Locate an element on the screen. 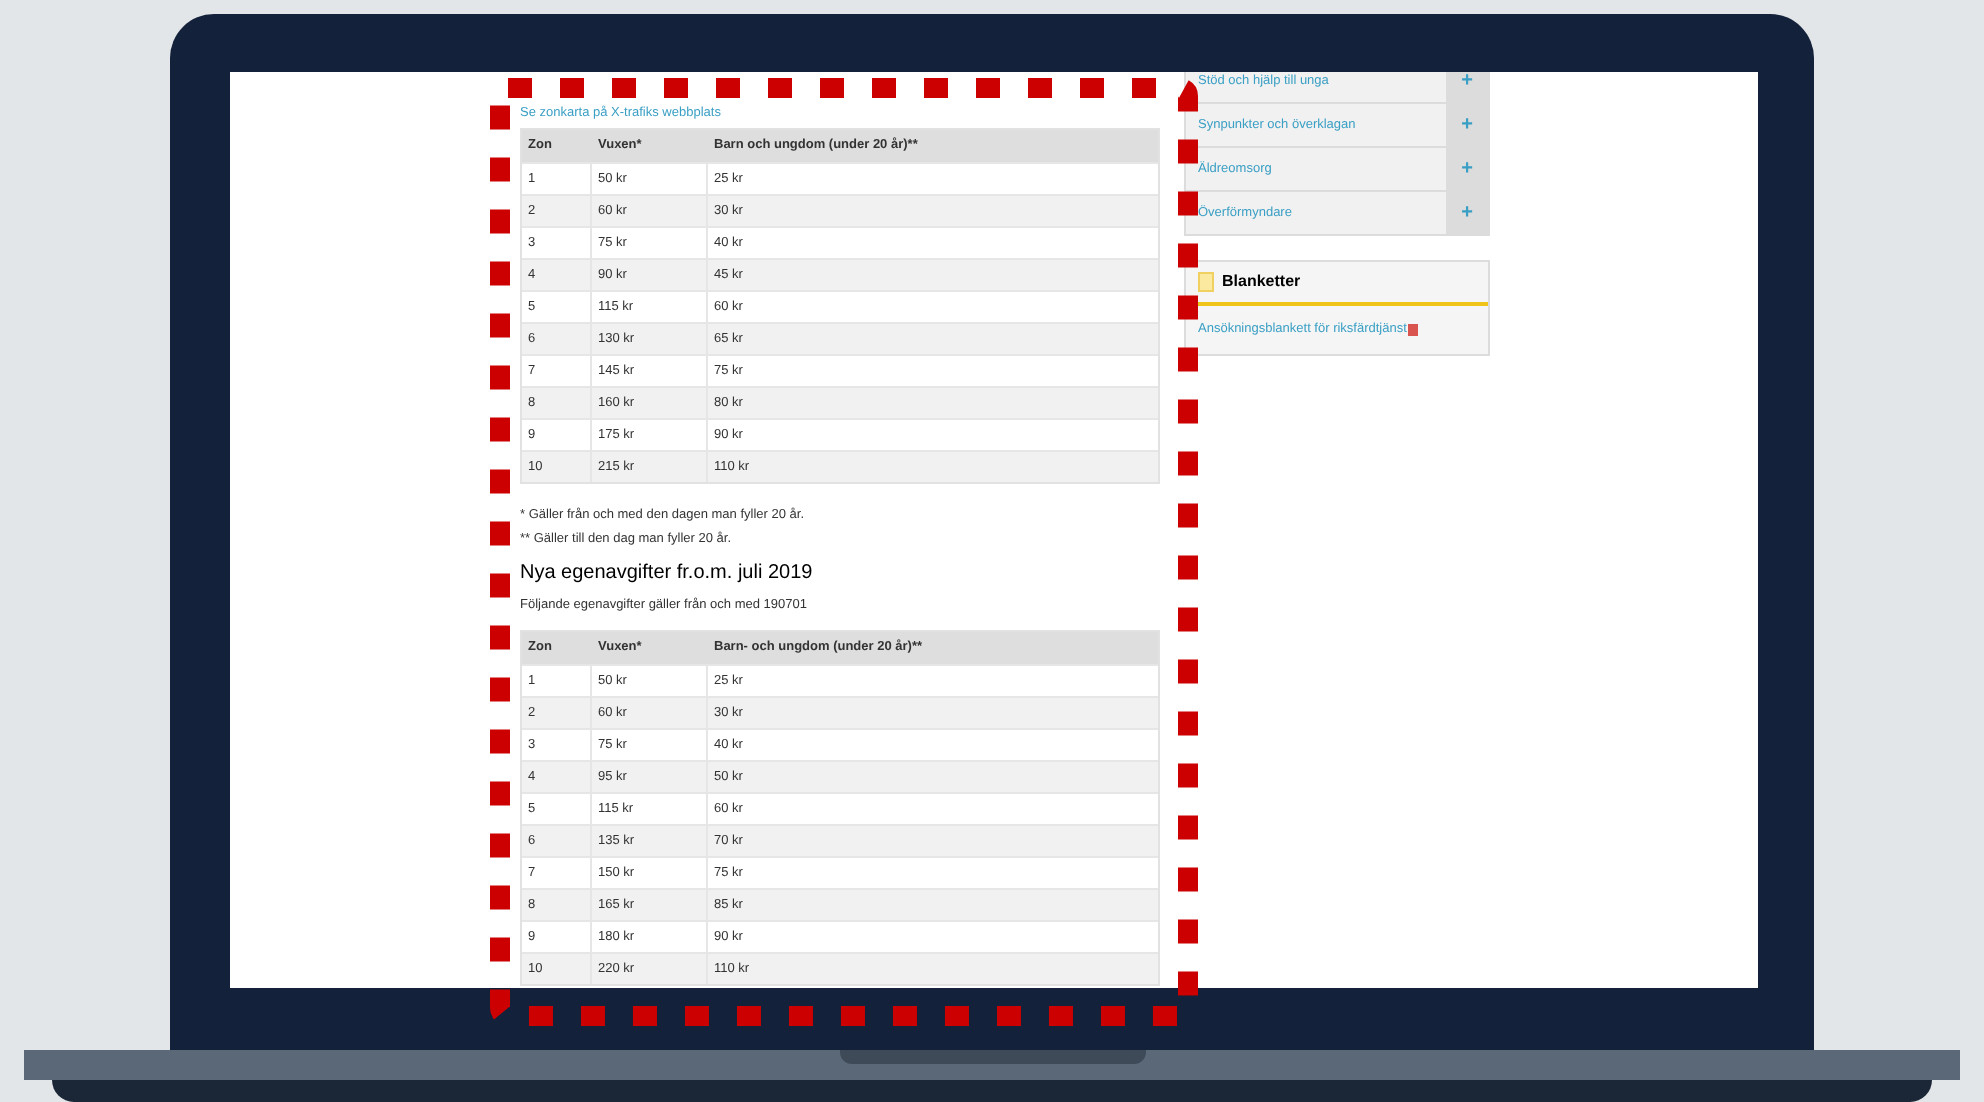  section-heading: Nya egenavgifter fr.o.m. juli 2019 is located at coordinates (667, 574).